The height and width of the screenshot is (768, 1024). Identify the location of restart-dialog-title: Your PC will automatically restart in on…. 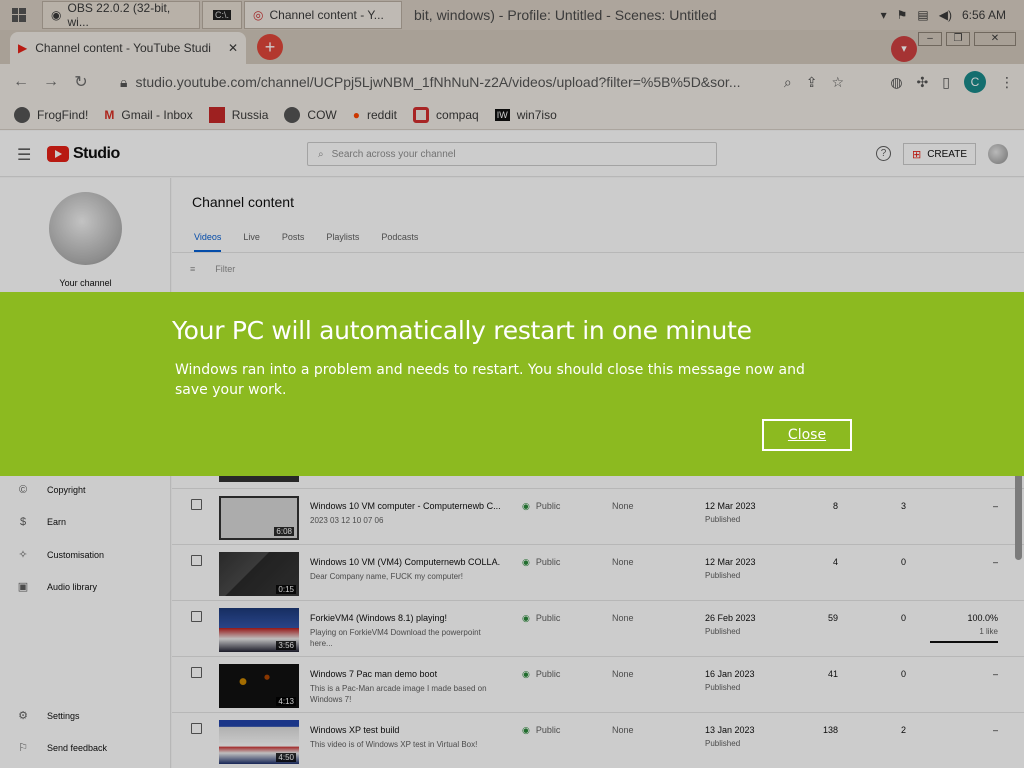
(462, 330).